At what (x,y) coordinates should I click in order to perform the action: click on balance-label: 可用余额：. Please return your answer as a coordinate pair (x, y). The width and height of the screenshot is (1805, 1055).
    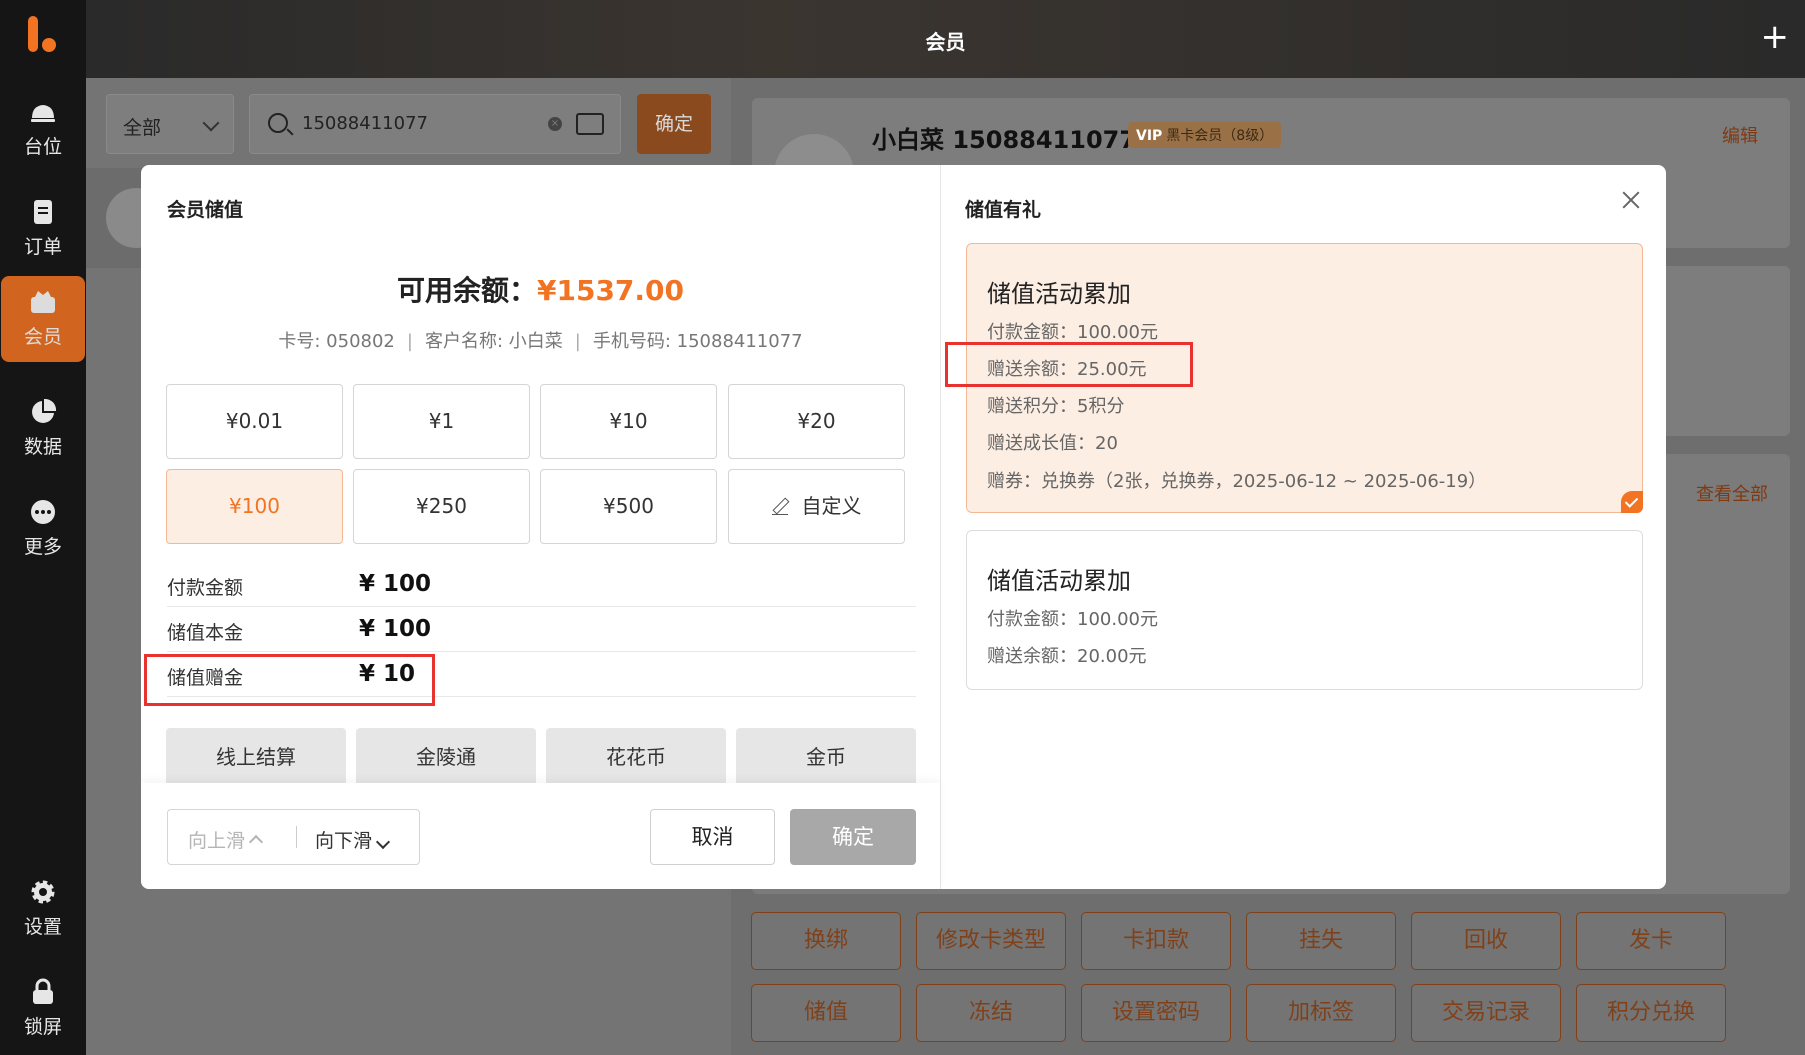
    Looking at the image, I should click on (466, 290).